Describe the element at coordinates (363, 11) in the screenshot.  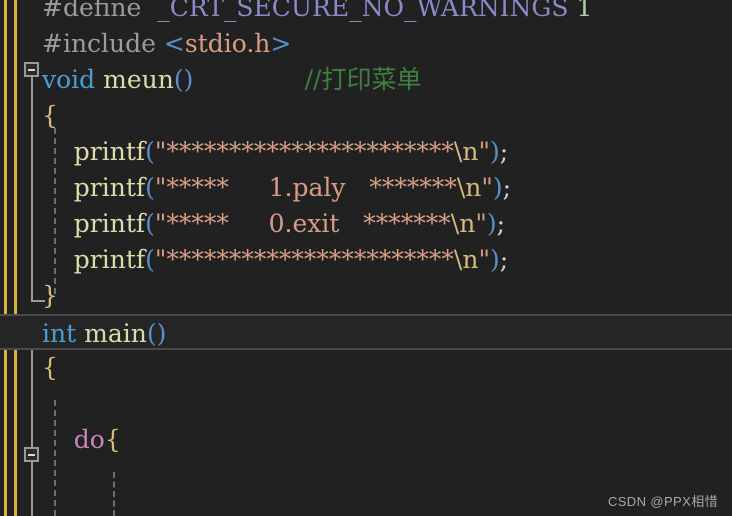
I see `token-macro_name: _CRT_SECURE_NO_WARNINGS` at that location.